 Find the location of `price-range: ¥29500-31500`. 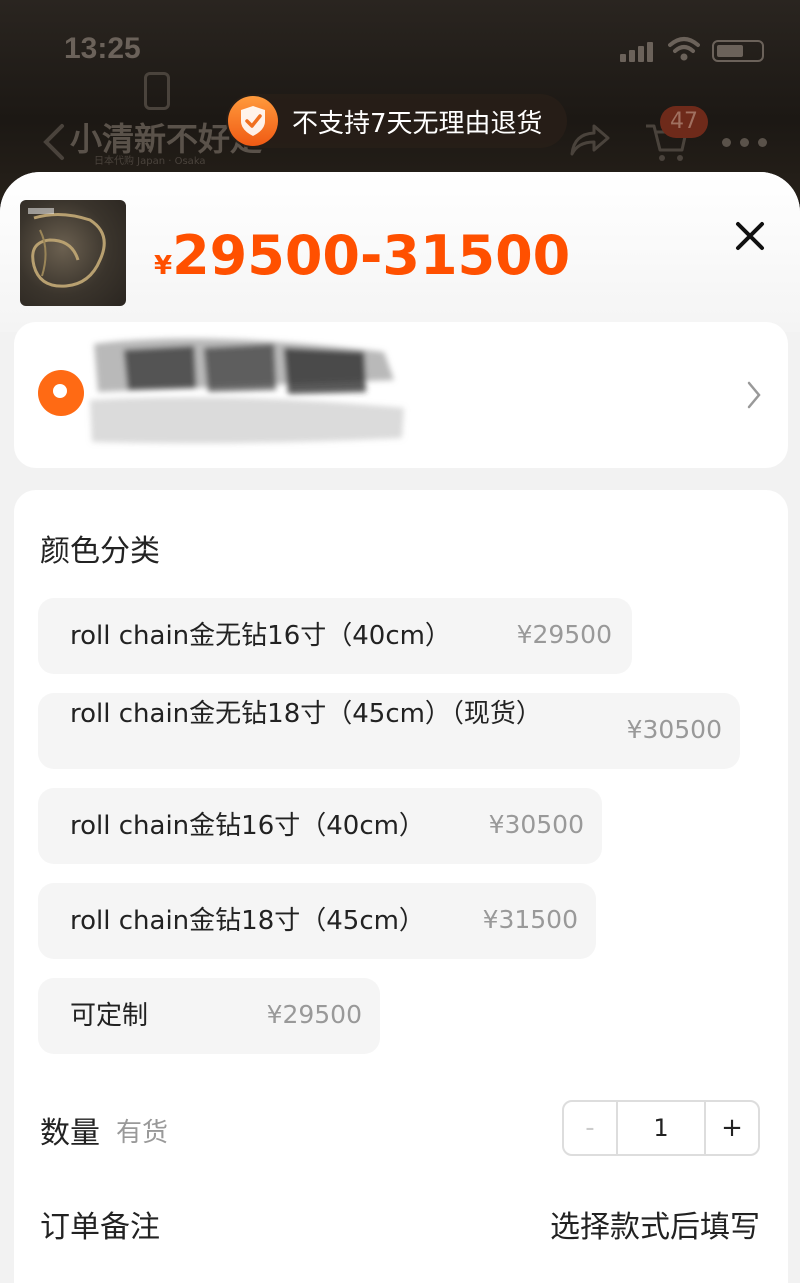

price-range: ¥29500-31500 is located at coordinates (362, 255).